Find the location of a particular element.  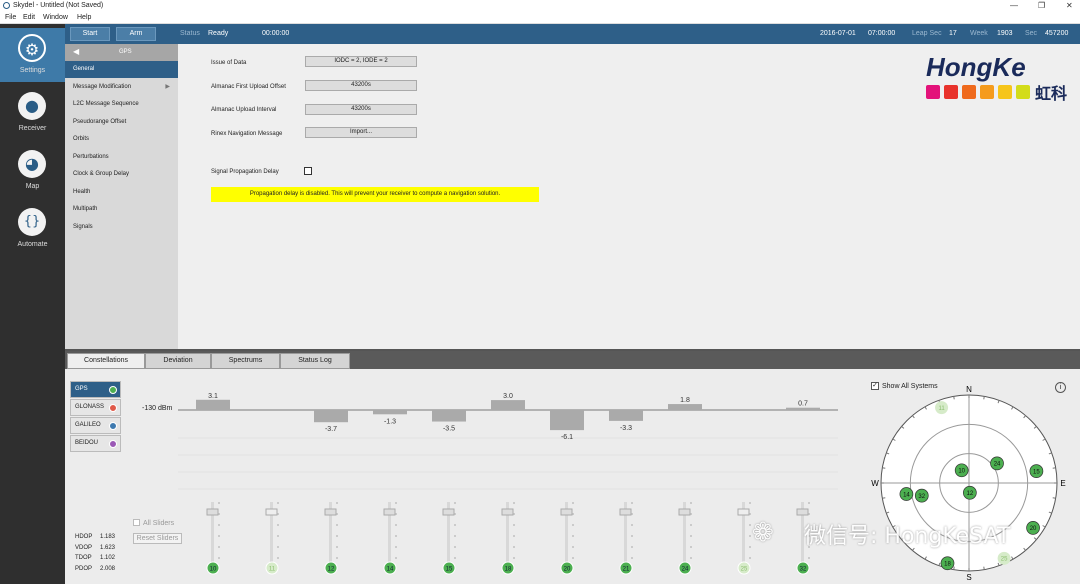

satellite-marker-label: 12 is located at coordinates (970, 494).